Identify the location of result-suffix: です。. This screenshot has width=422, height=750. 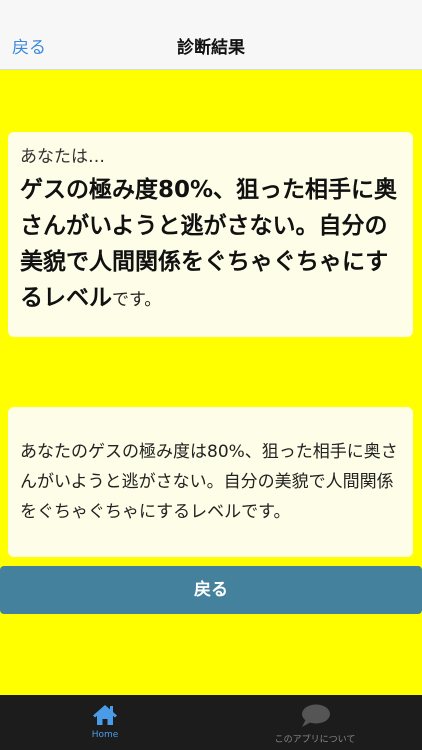
(137, 300).